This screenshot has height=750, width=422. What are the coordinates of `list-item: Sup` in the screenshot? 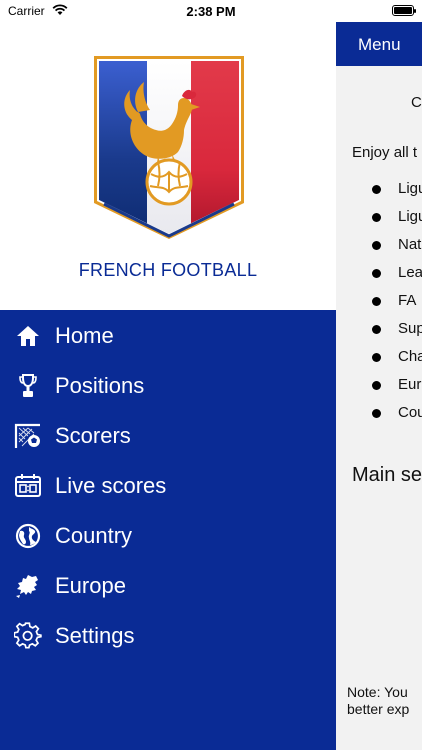 It's located at (397, 334).